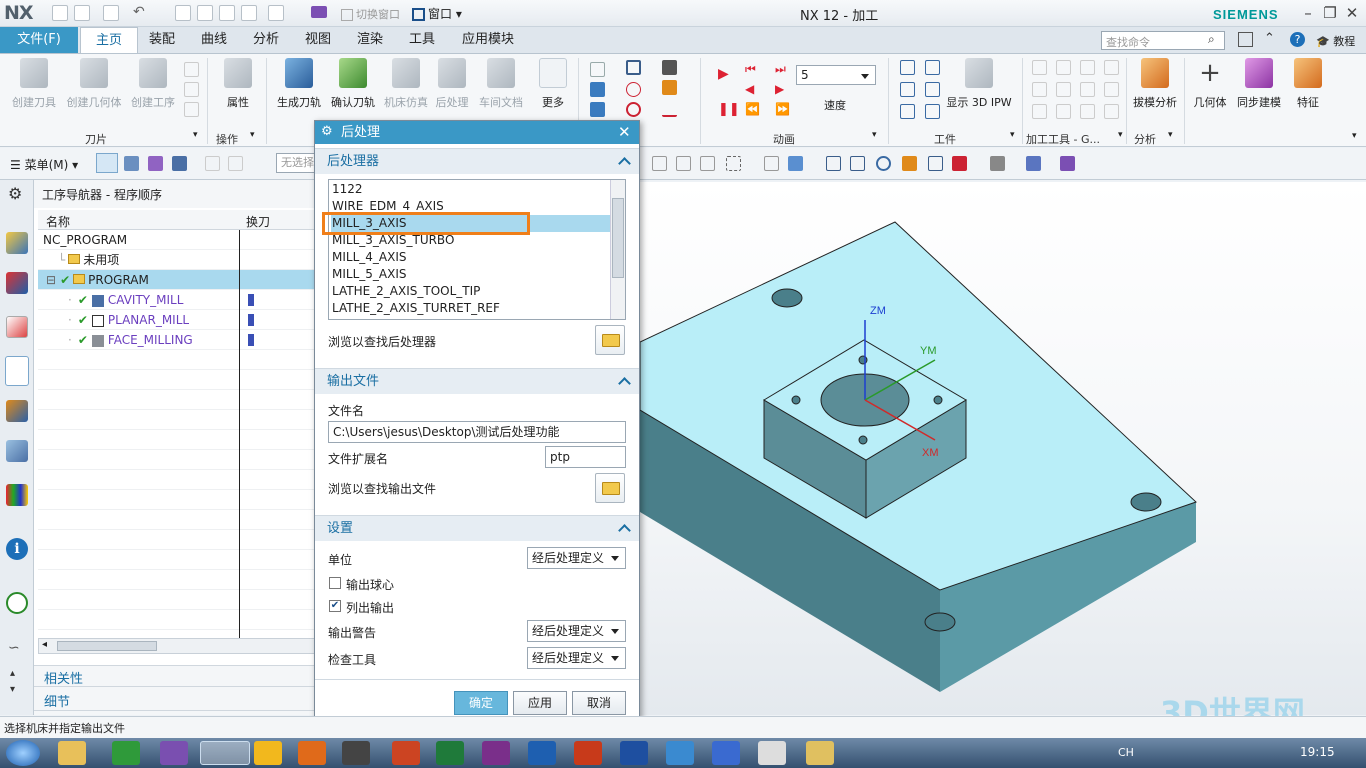 Image resolution: width=1366 pixels, height=768 pixels. Describe the element at coordinates (214, 40) in the screenshot. I see `tab-curve: 曲线` at that location.